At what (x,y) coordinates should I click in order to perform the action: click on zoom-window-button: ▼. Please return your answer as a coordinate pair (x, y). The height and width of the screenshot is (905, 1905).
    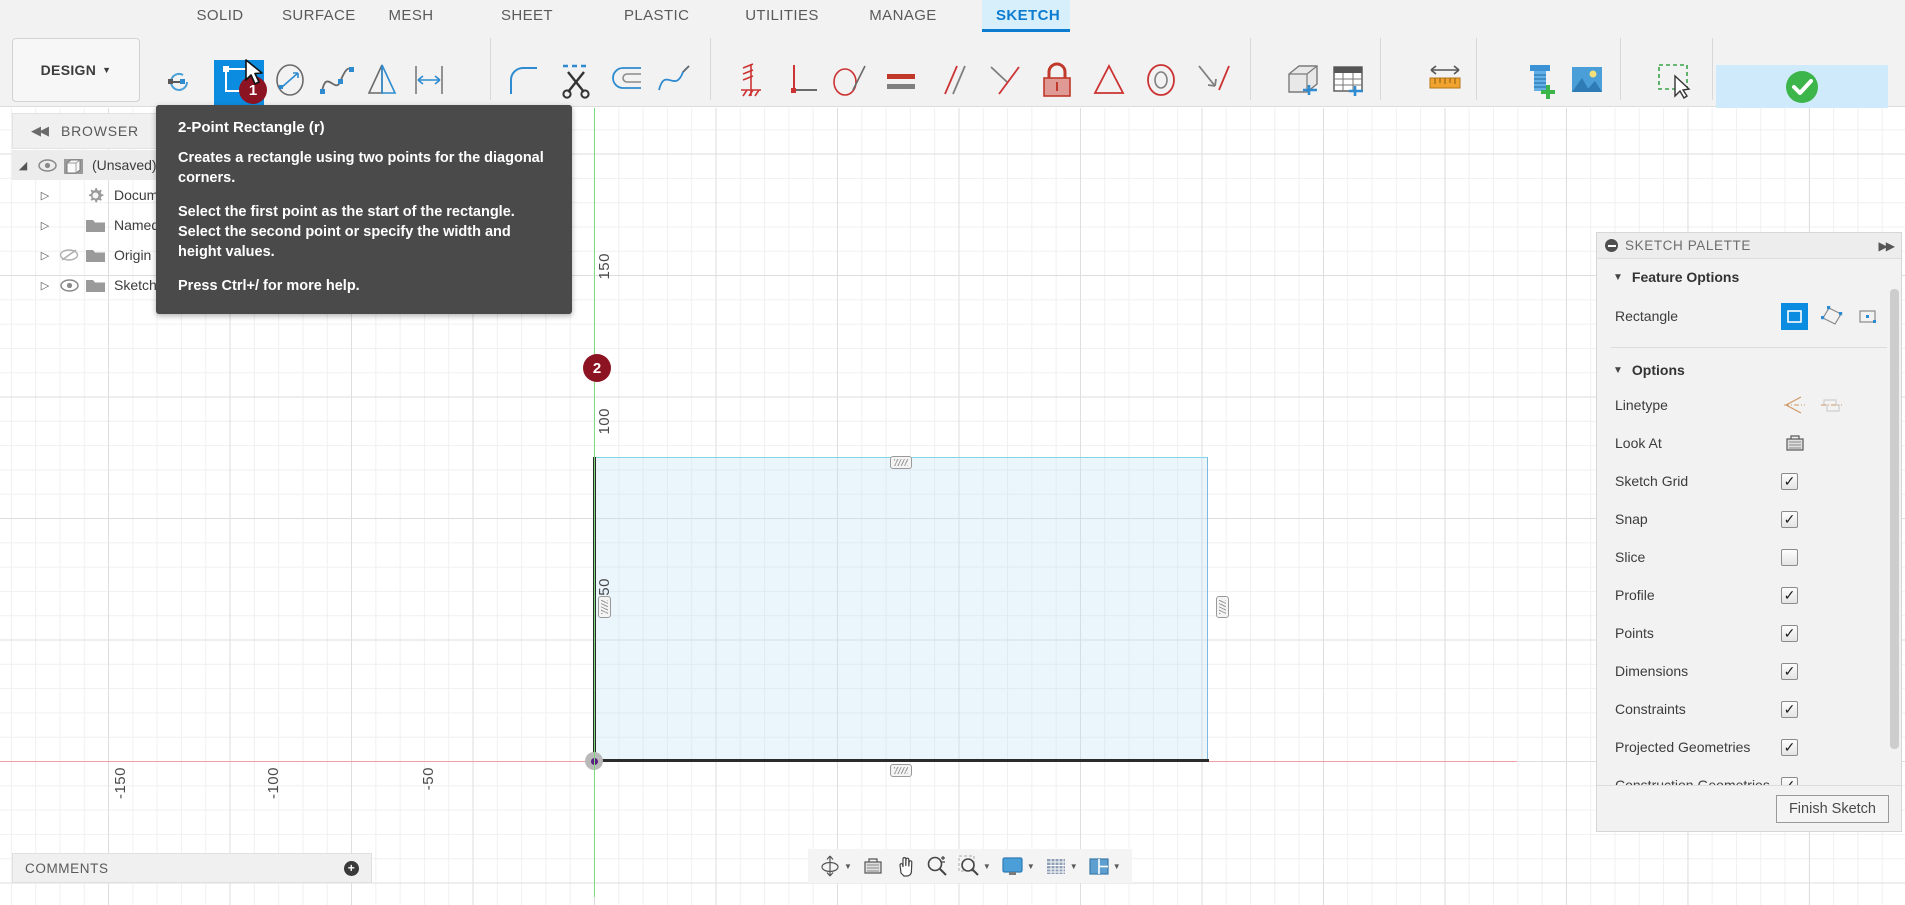
    Looking at the image, I should click on (974, 866).